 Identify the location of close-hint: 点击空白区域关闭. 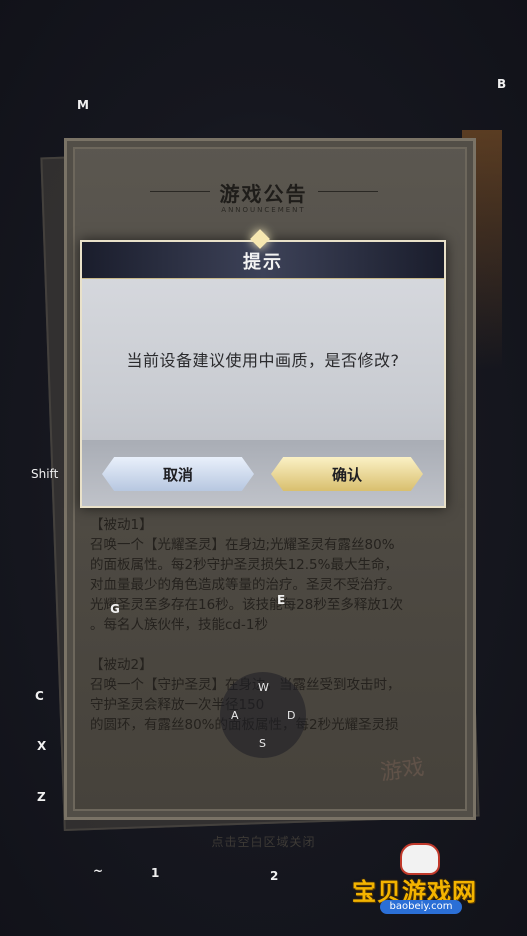
(263, 841).